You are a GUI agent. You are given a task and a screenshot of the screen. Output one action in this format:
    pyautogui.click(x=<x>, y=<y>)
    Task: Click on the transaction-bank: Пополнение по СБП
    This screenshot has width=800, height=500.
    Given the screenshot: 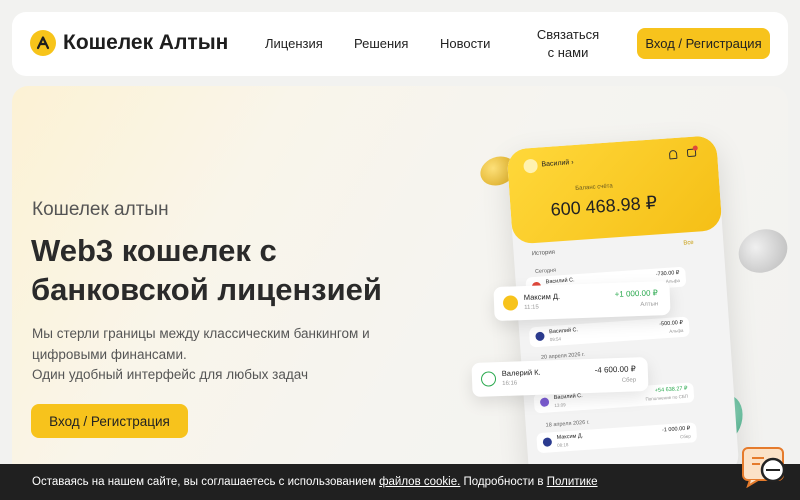 What is the action you would take?
    pyautogui.click(x=667, y=397)
    